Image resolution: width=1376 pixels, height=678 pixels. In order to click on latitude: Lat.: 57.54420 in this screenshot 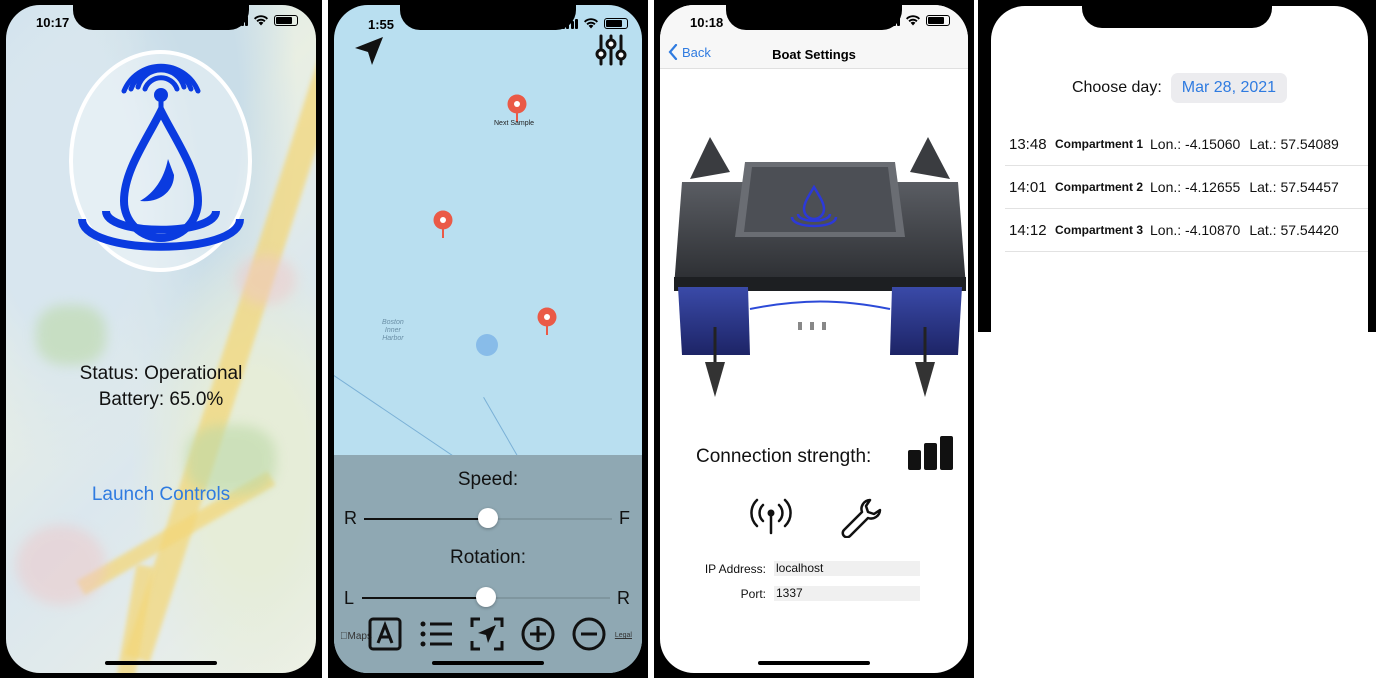, I will do `click(1294, 230)`.